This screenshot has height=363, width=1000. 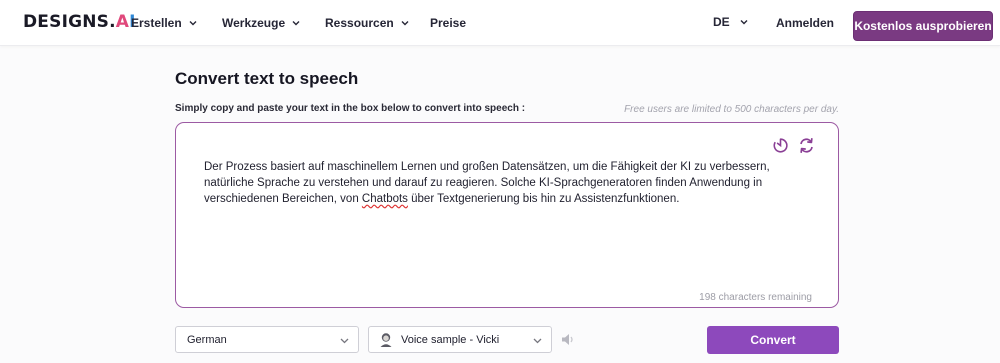 I want to click on language-select-value: German, so click(x=207, y=339).